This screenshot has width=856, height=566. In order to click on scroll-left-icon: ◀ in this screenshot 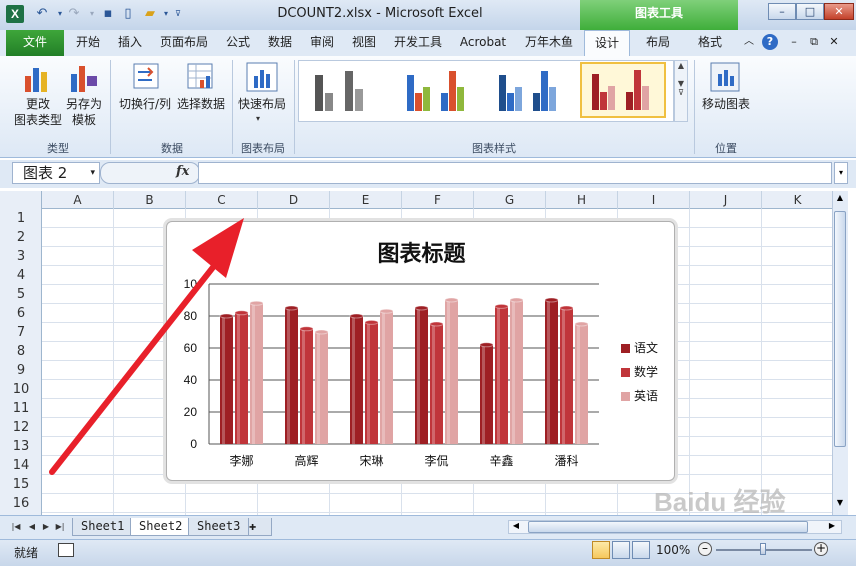, I will do `click(516, 527)`.